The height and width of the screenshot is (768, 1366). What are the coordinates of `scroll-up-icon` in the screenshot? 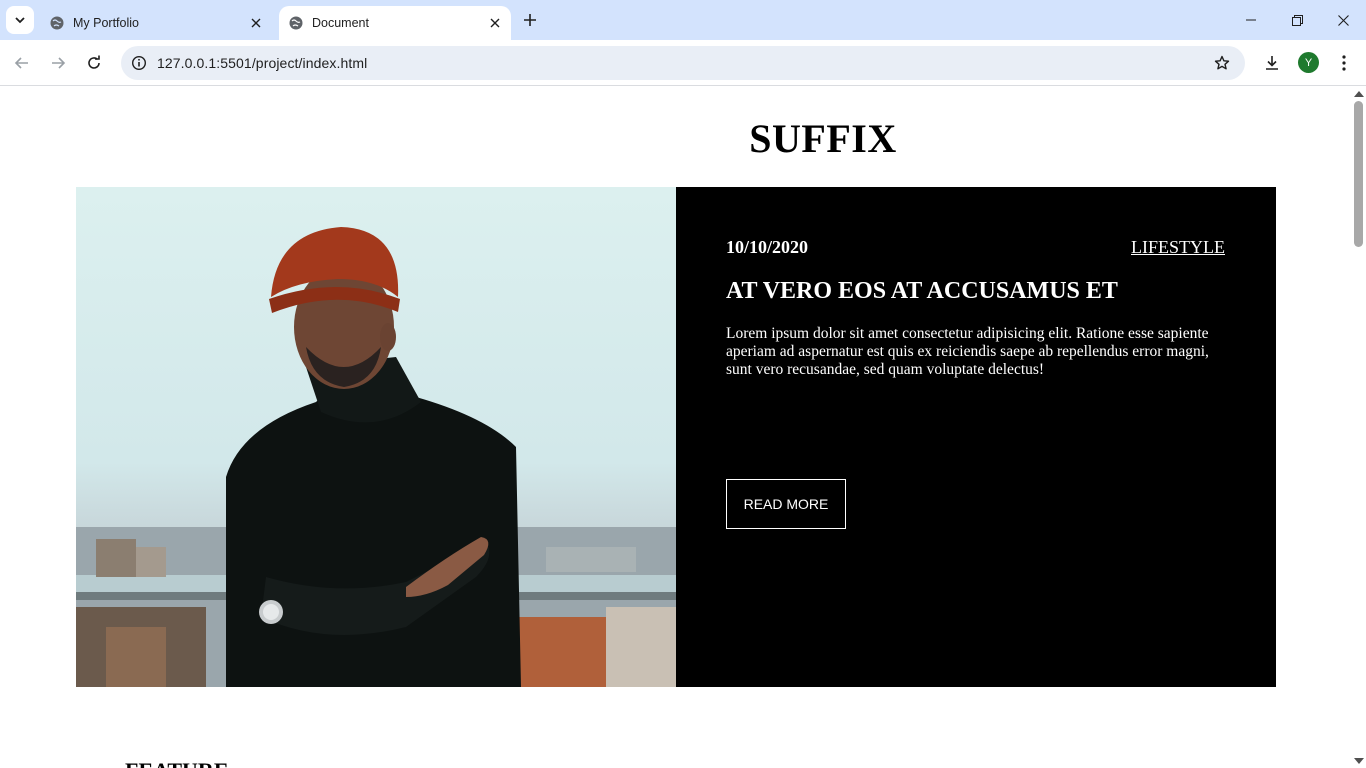 It's located at (1359, 94).